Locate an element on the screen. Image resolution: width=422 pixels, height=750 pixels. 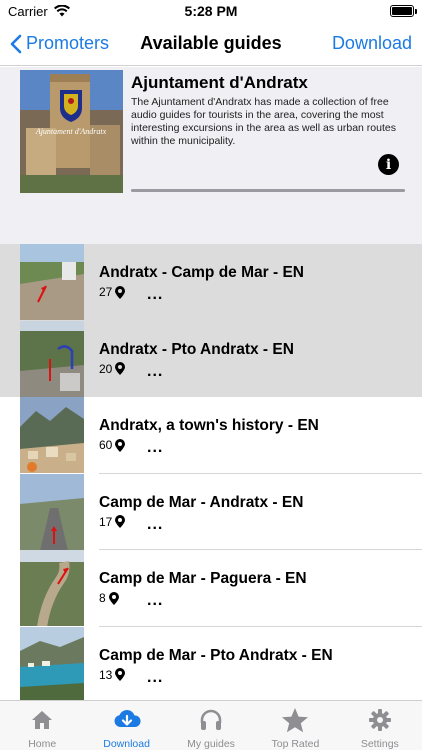
back-button-label: Promoters is located at coordinates (68, 43).